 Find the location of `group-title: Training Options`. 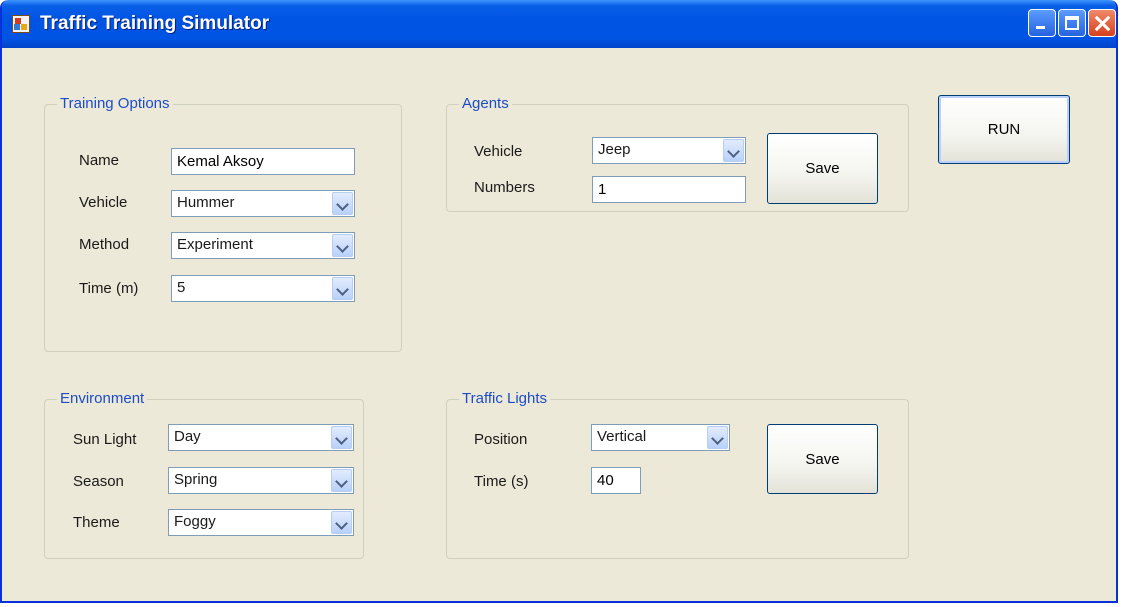

group-title: Training Options is located at coordinates (115, 104).